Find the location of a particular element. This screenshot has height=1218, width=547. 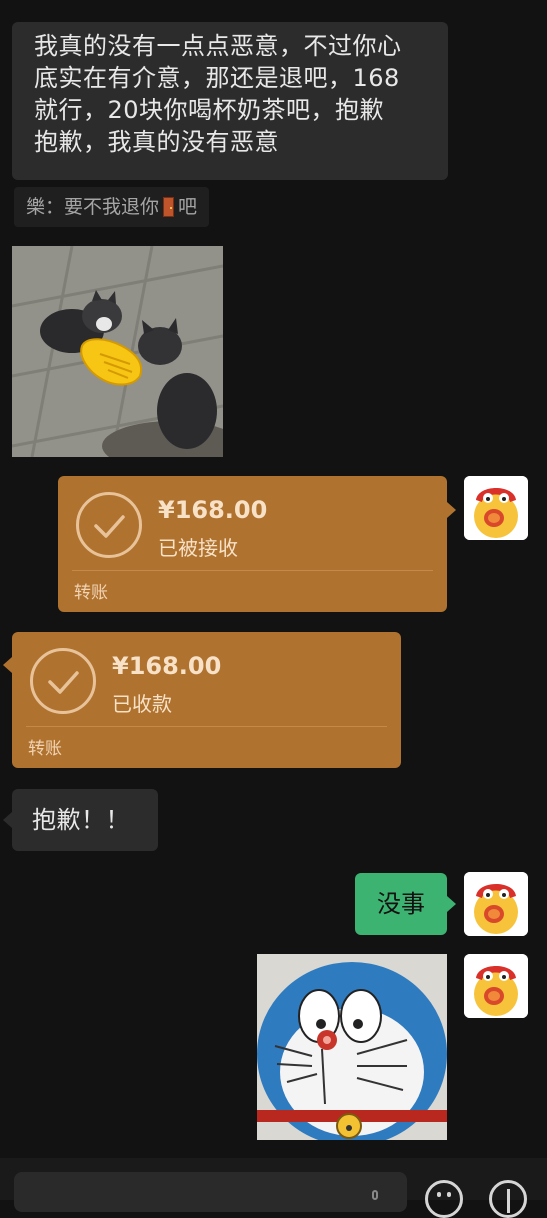

message-text-line: 抱歉，我真的没有恶意 is located at coordinates (156, 142).